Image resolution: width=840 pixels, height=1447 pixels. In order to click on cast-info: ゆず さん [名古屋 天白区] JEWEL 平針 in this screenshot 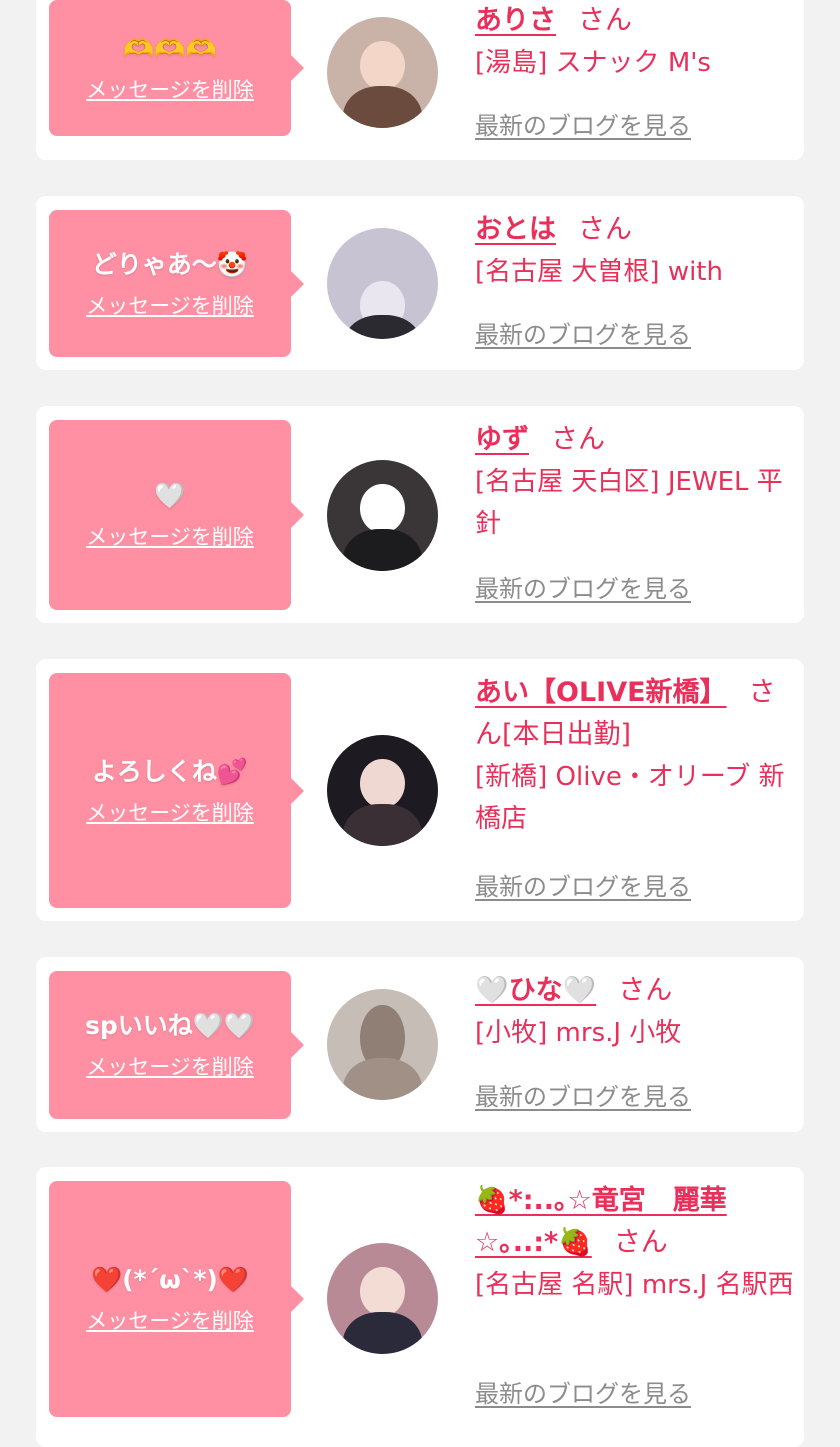, I will do `click(635, 482)`.